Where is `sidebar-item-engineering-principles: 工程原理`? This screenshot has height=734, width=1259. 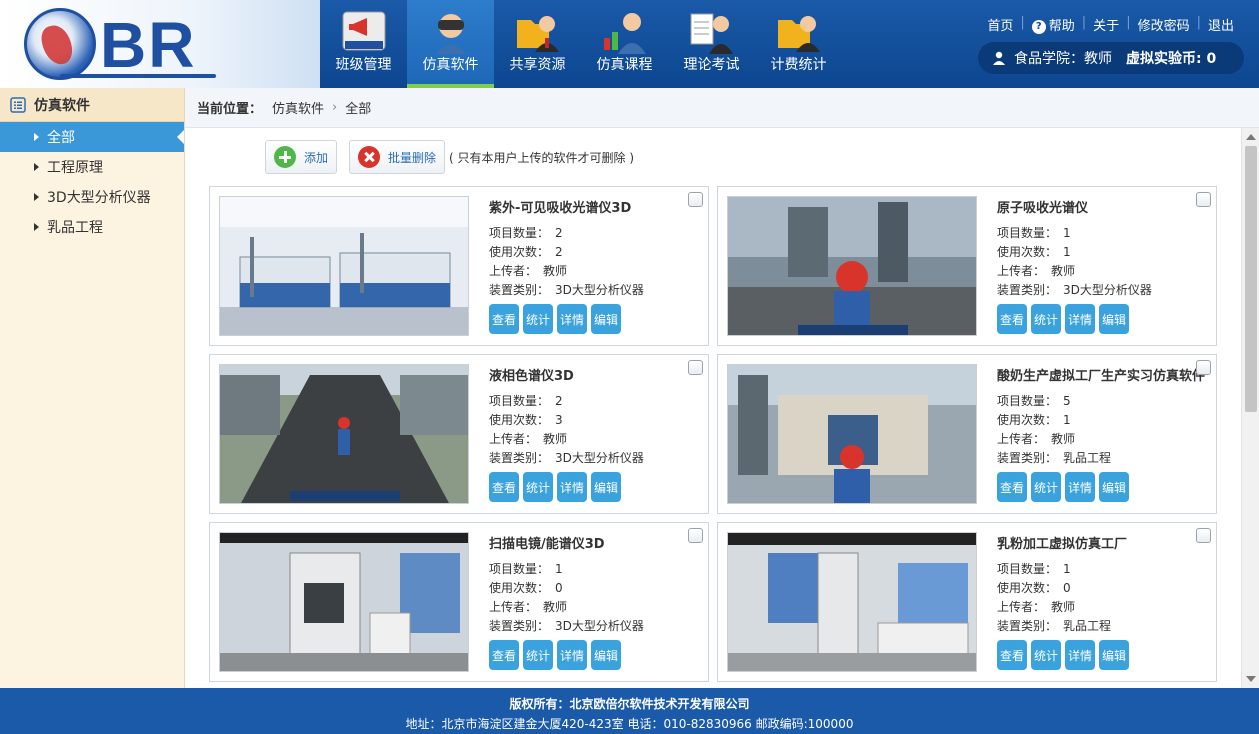
sidebar-item-engineering-principles: 工程原理 is located at coordinates (92, 167).